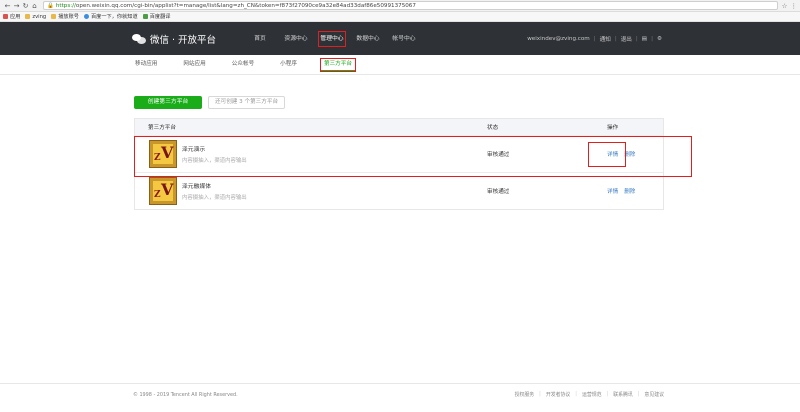 The image size is (800, 412). What do you see at coordinates (110, 16) in the screenshot?
I see `bookmark-baidu: 百度一下，你就知道` at bounding box center [110, 16].